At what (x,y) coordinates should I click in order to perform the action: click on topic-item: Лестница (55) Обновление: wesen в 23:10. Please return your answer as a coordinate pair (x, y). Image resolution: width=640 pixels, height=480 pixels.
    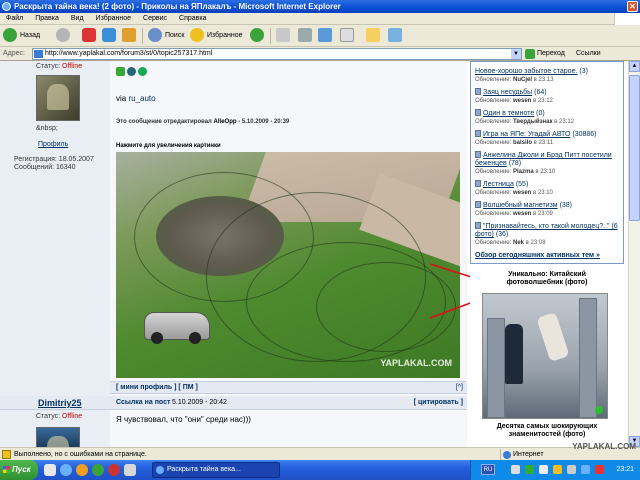
    Looking at the image, I should click on (549, 188).